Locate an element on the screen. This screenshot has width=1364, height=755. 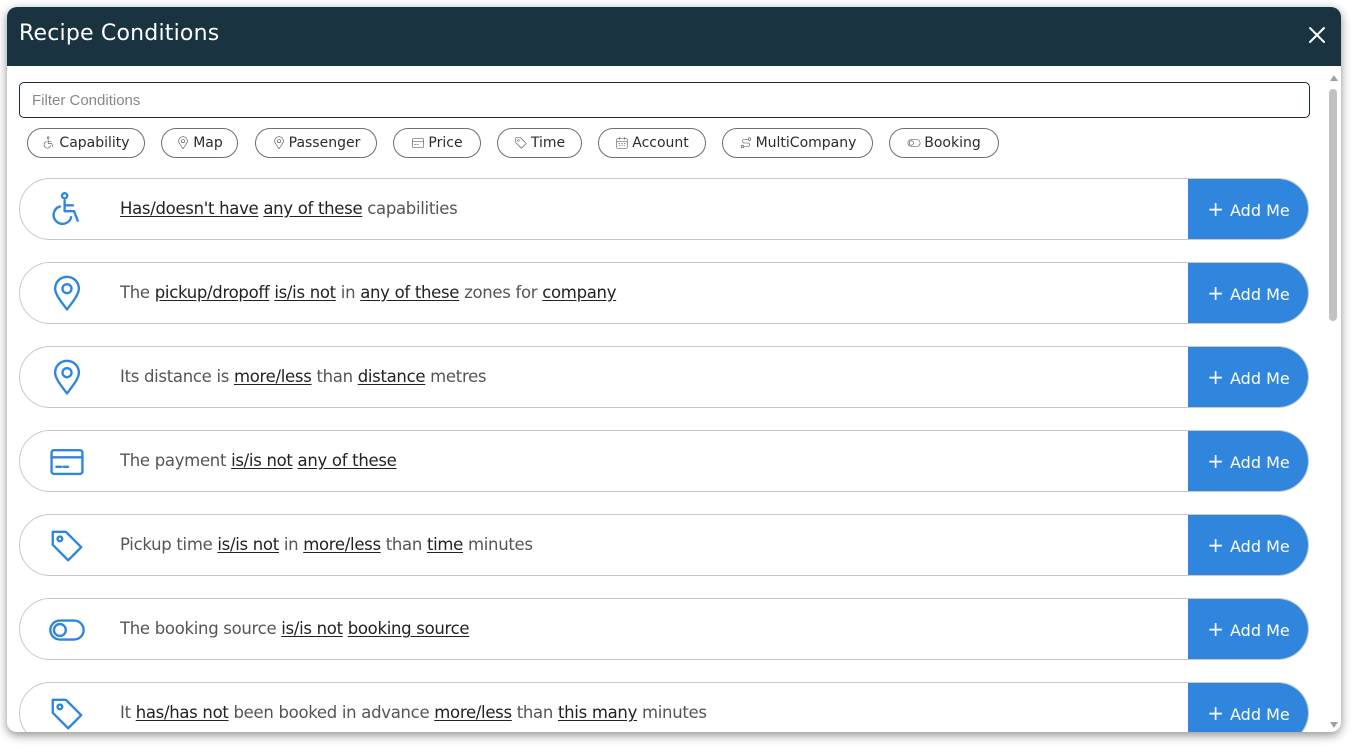
chip-label: Time is located at coordinates (548, 143).